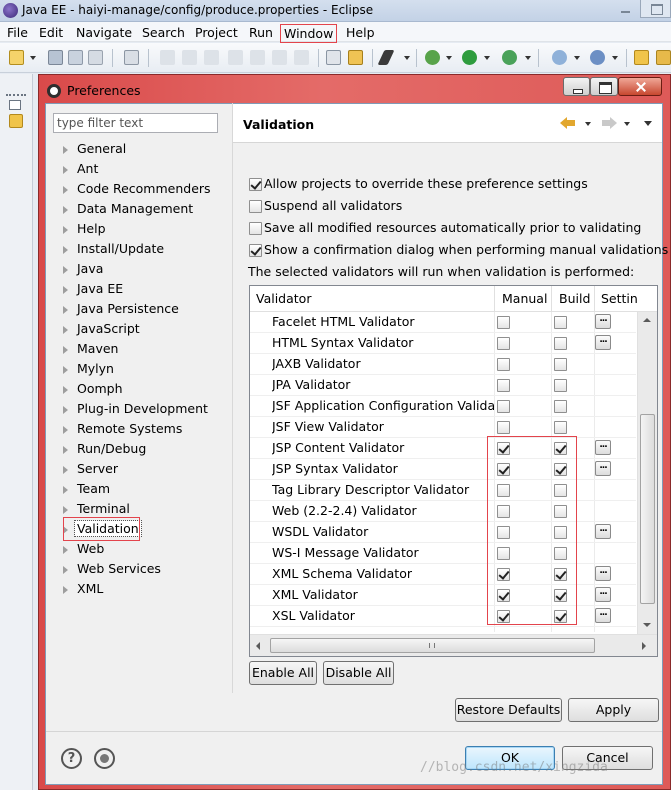 This screenshot has width=671, height=790. What do you see at coordinates (143, 290) in the screenshot?
I see `tree-item-java-ee: Java EE` at bounding box center [143, 290].